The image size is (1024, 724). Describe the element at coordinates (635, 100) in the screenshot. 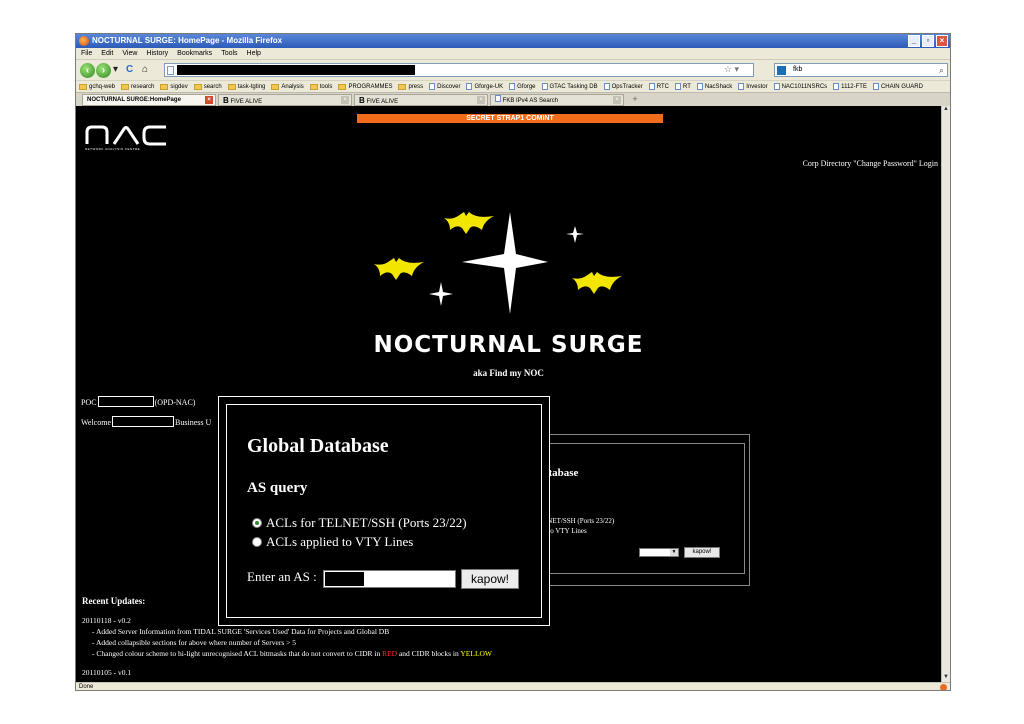

I see `new-tab-button: +` at that location.